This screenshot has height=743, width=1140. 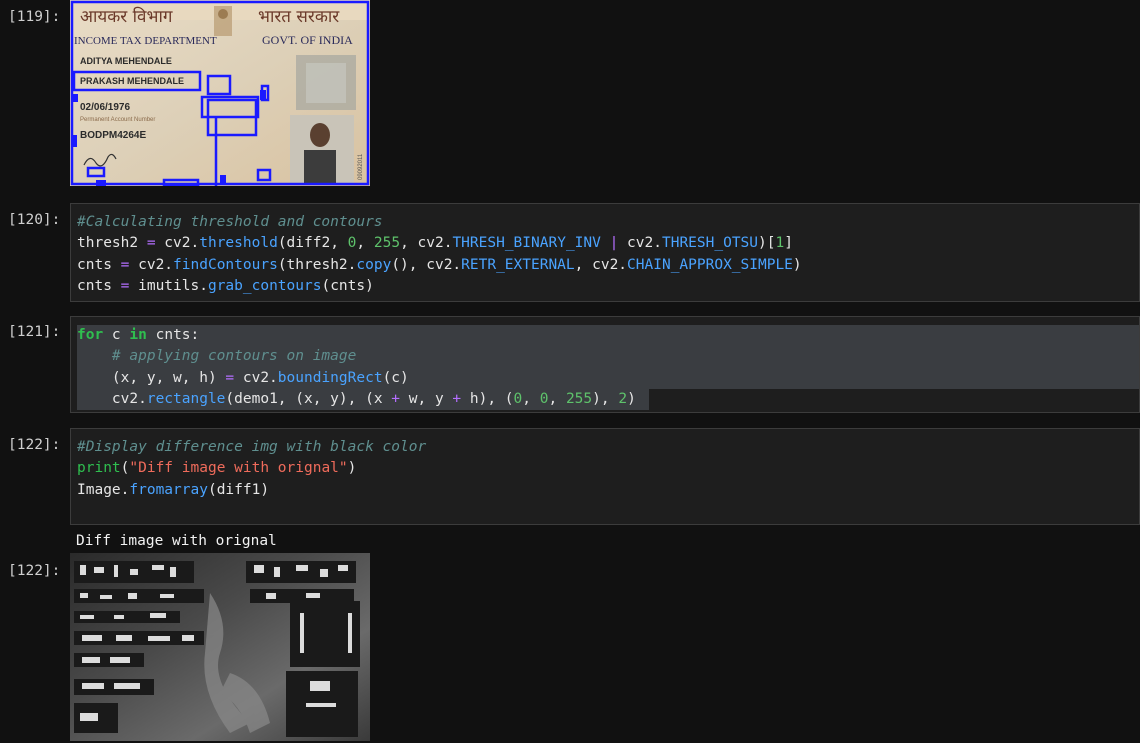 What do you see at coordinates (126, 16) in the screenshot?
I see `card-hindi-left: आयकर विभाग` at bounding box center [126, 16].